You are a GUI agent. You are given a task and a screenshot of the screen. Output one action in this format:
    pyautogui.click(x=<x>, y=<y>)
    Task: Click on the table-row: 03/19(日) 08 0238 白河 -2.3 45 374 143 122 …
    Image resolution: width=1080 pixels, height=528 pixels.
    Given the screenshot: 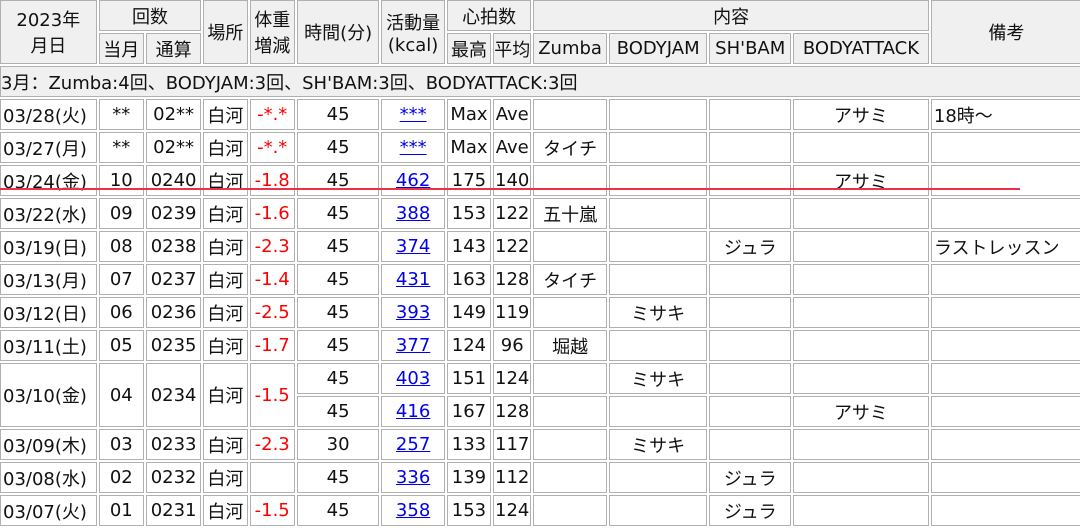 What is the action you would take?
    pyautogui.click(x=540, y=246)
    